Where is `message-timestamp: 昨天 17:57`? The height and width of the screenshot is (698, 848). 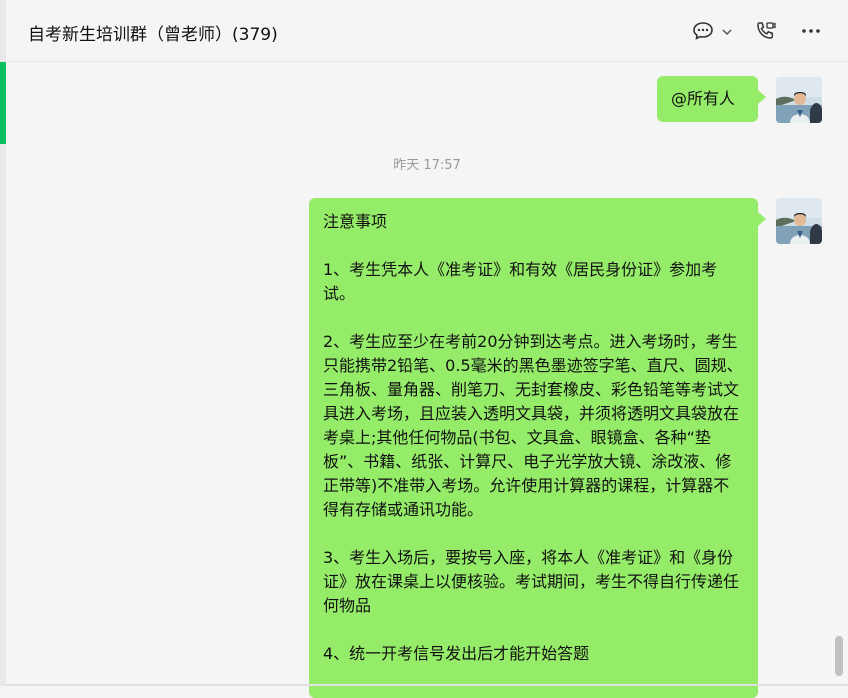 message-timestamp: 昨天 17:57 is located at coordinates (427, 165).